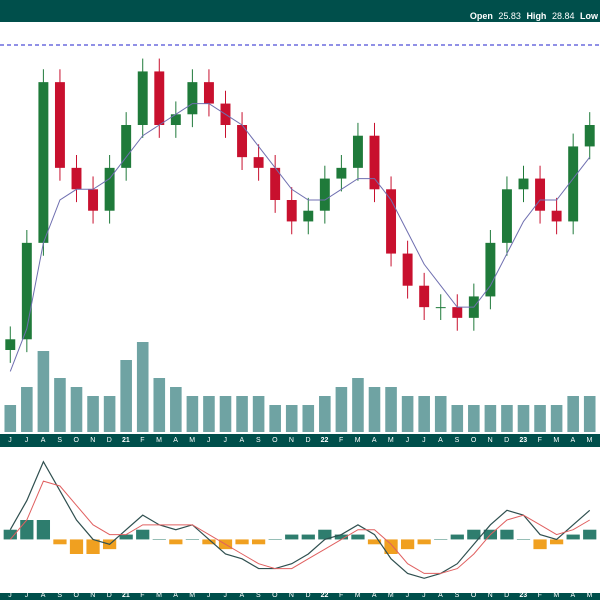  Describe the element at coordinates (523, 595) in the screenshot. I see `x-tick-label: 23` at that location.